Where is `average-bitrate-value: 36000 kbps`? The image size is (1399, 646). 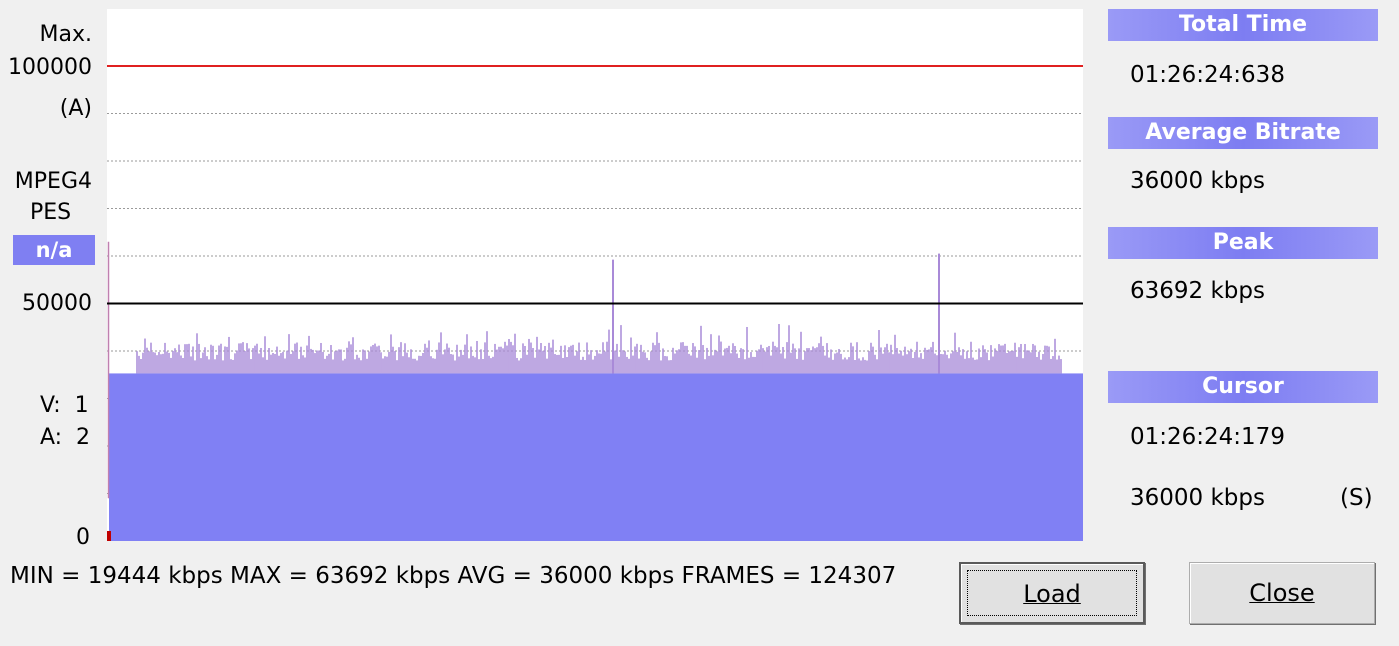 average-bitrate-value: 36000 kbps is located at coordinates (1197, 181).